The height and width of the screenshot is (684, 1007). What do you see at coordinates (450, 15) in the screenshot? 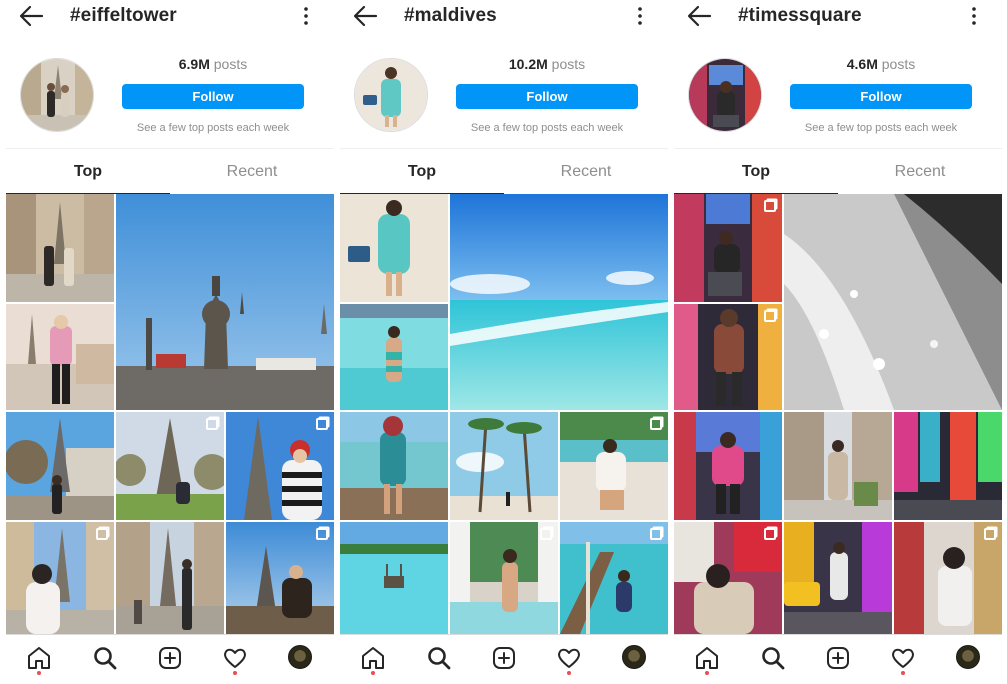
I see `hashtag-title: #maldives` at bounding box center [450, 15].